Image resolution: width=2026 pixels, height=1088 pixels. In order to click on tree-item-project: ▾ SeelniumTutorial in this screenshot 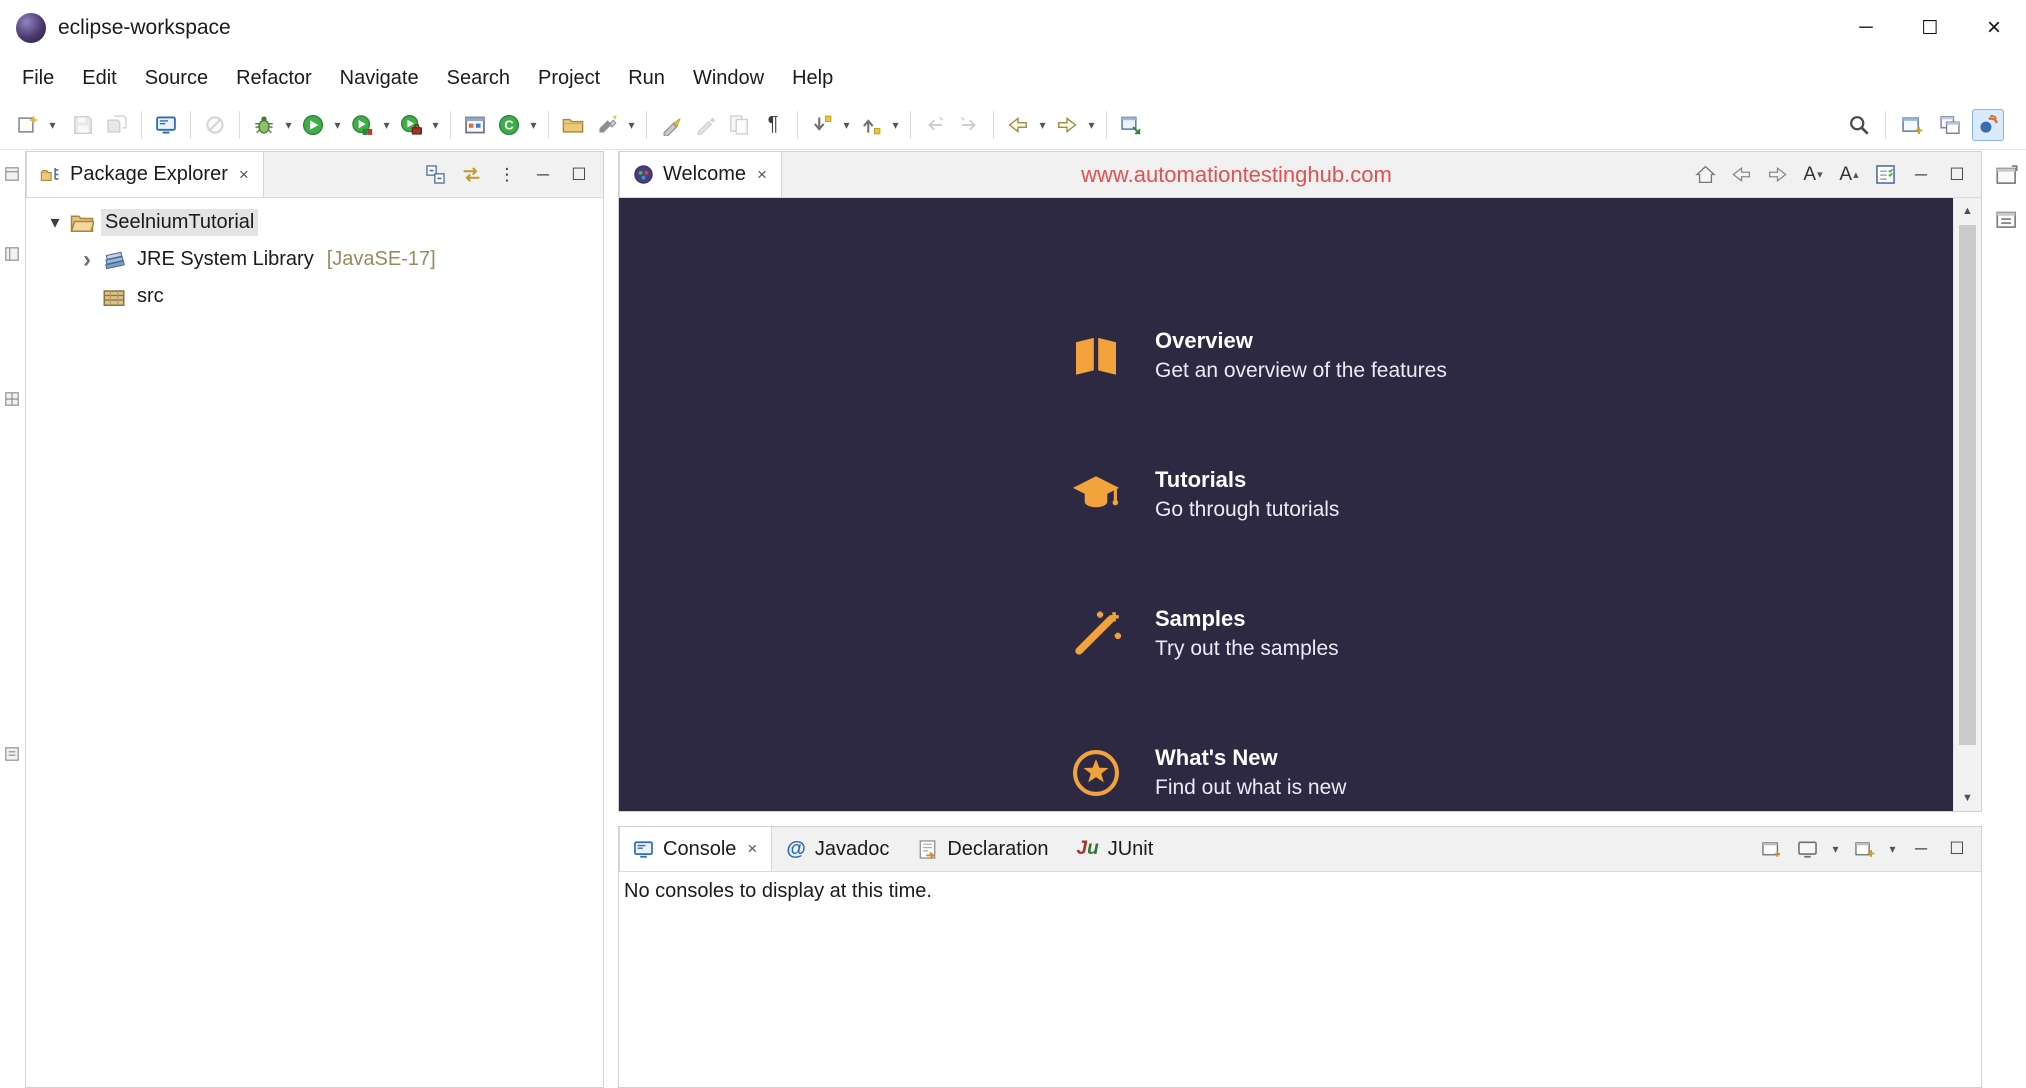, I will do `click(314, 222)`.